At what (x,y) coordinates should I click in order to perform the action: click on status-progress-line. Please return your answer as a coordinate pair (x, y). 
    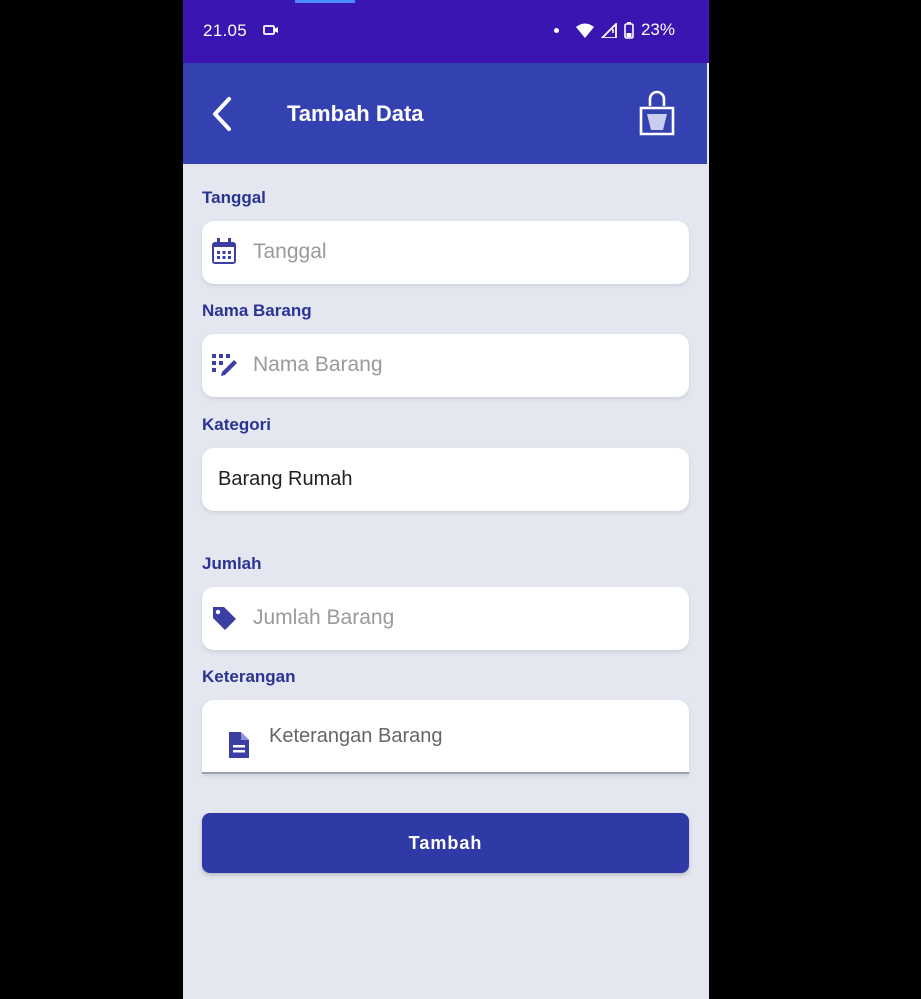
    Looking at the image, I should click on (325, 1).